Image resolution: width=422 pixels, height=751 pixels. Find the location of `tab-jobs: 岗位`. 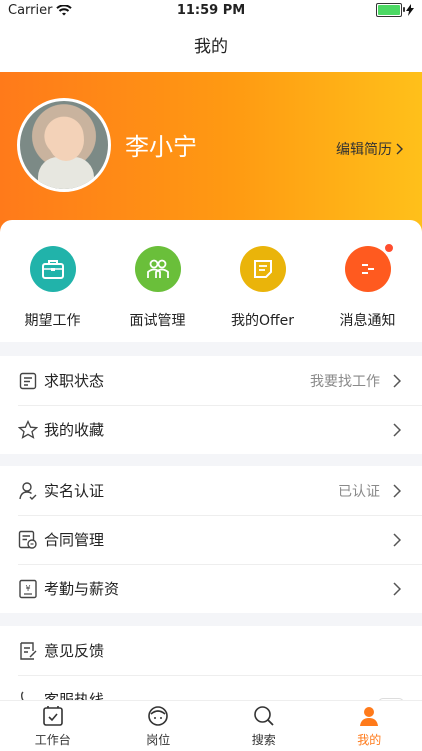

tab-jobs: 岗位 is located at coordinates (159, 726).